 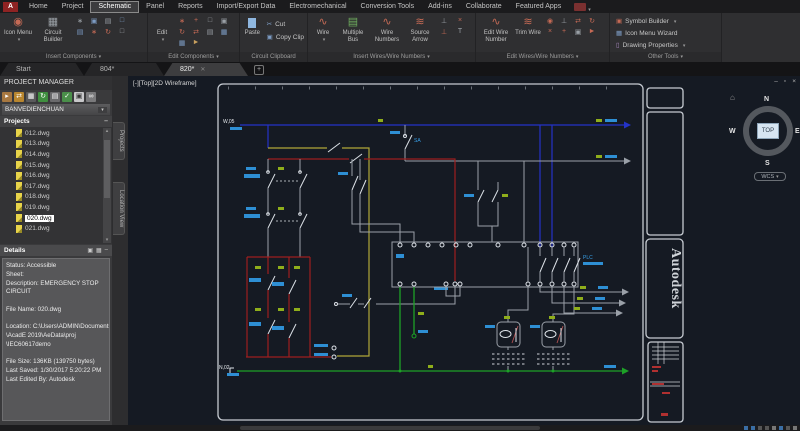 What do you see at coordinates (259, 70) in the screenshot?
I see `new-tab-button: +` at bounding box center [259, 70].